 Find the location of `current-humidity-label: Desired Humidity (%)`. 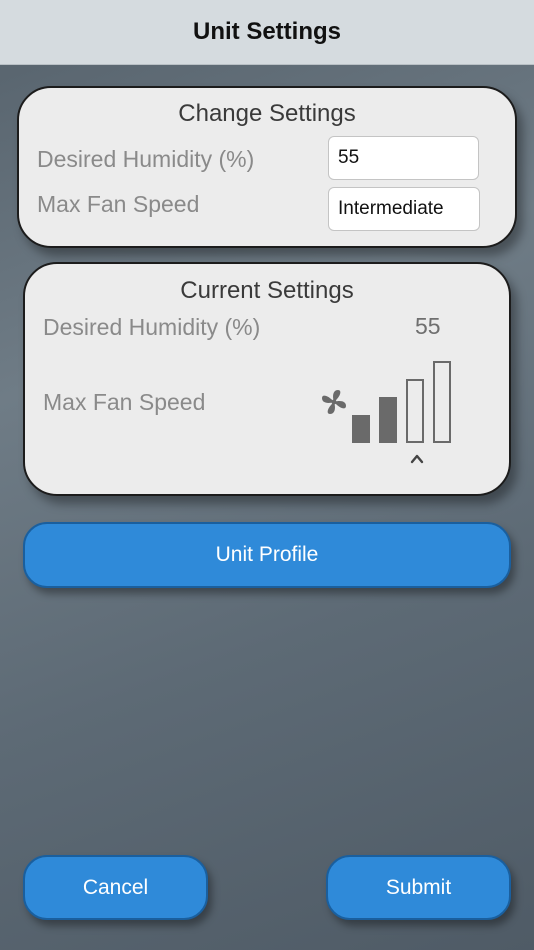

current-humidity-label: Desired Humidity (%) is located at coordinates (152, 327).